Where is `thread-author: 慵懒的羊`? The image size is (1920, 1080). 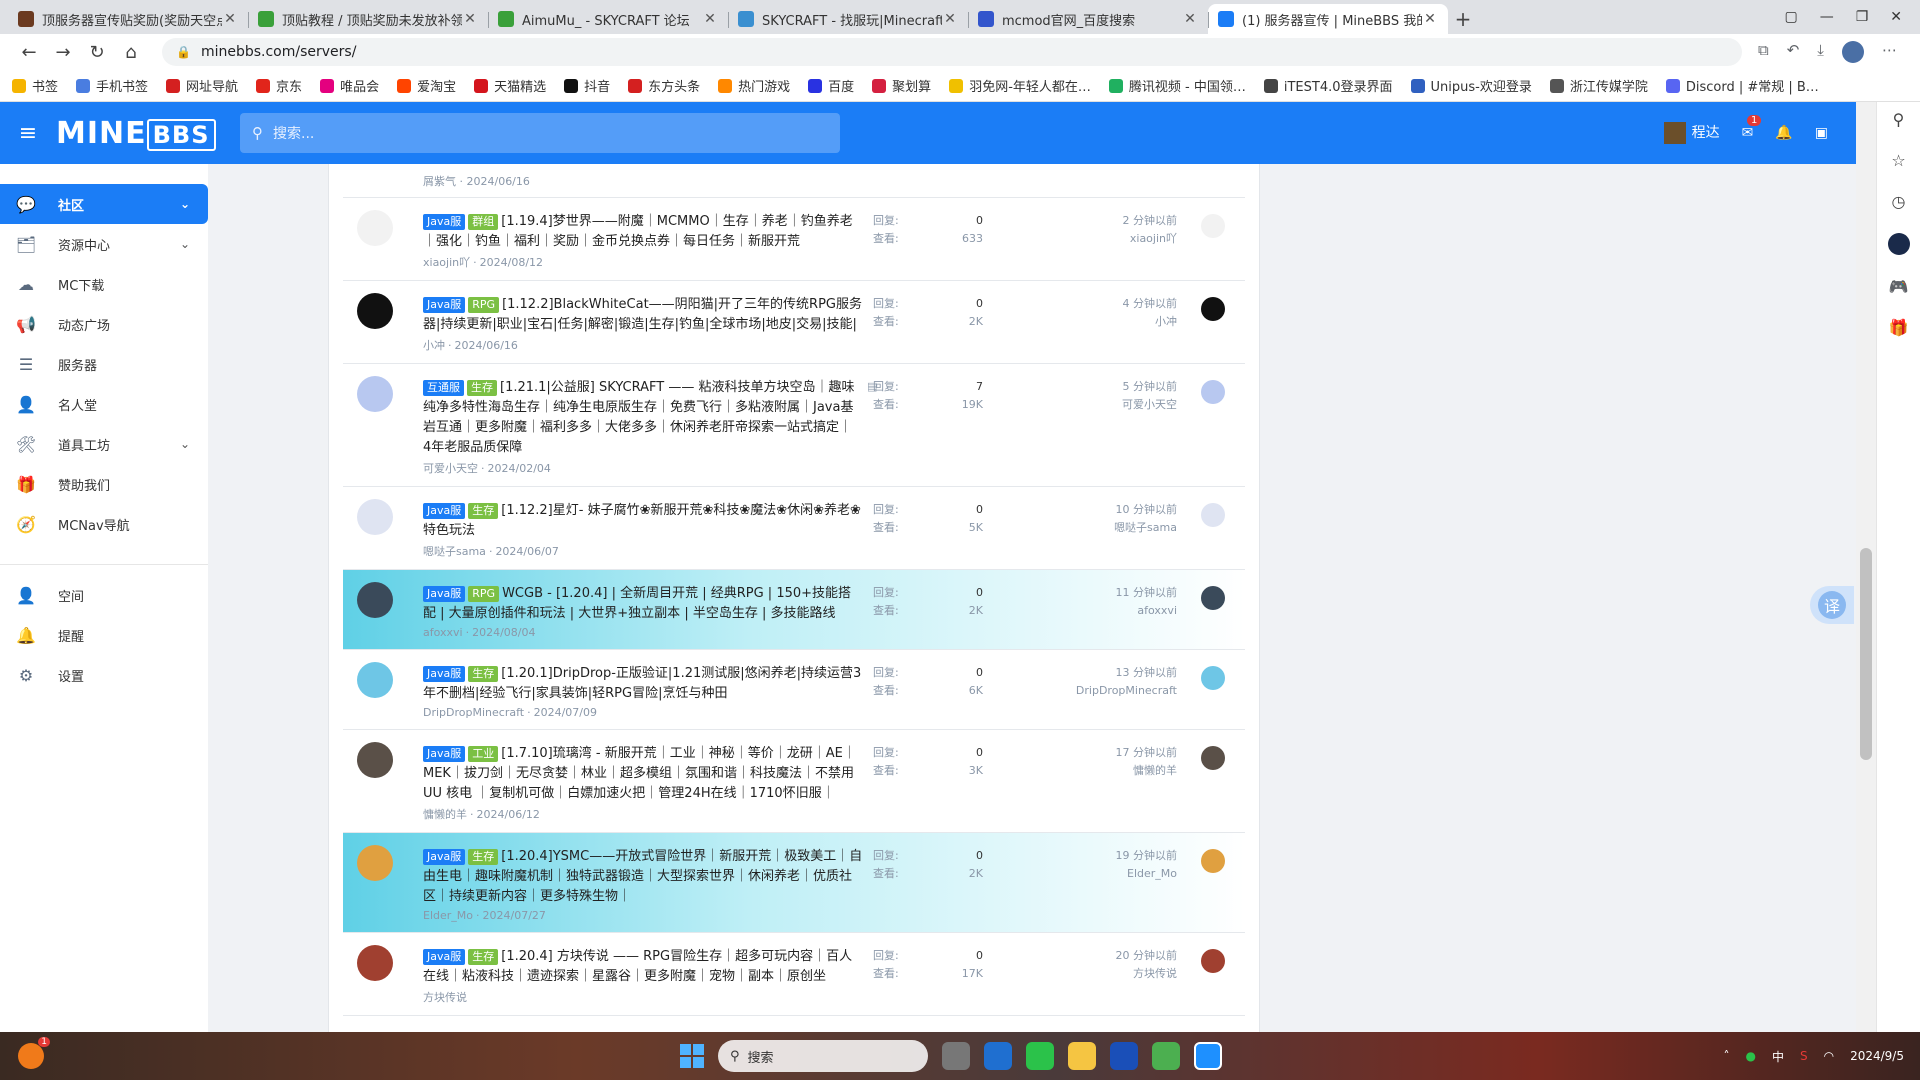 thread-author: 慵懒的羊 is located at coordinates (445, 814).